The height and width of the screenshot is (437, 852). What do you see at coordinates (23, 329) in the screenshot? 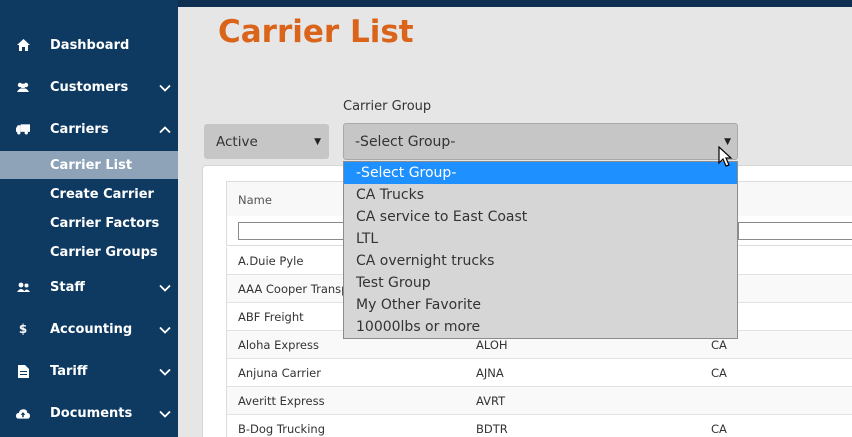
I see `dollar-icon: $` at bounding box center [23, 329].